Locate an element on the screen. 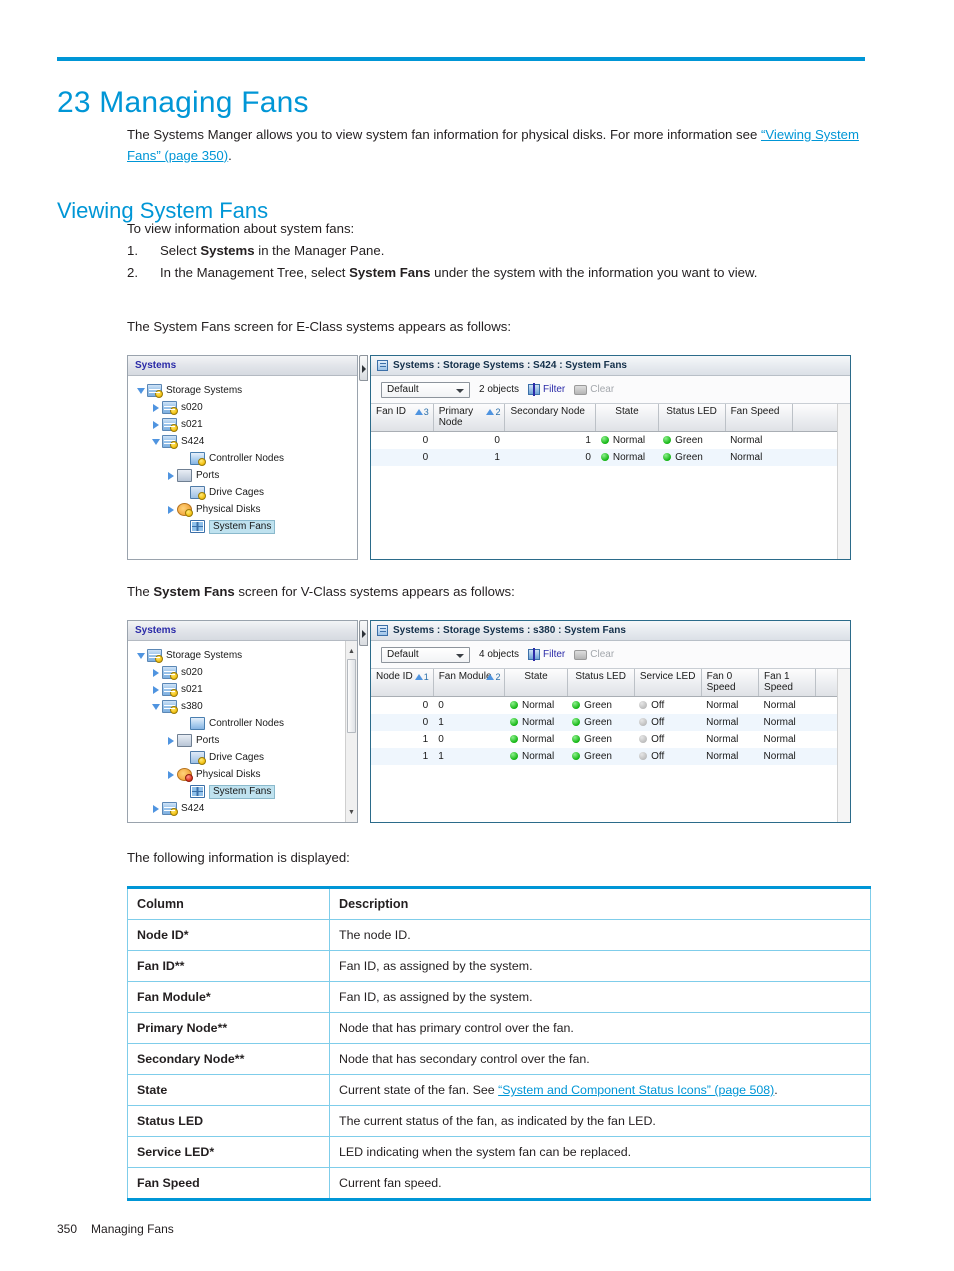 This screenshot has height=1271, width=954. column-header-label: Fan Speed is located at coordinates (755, 411).